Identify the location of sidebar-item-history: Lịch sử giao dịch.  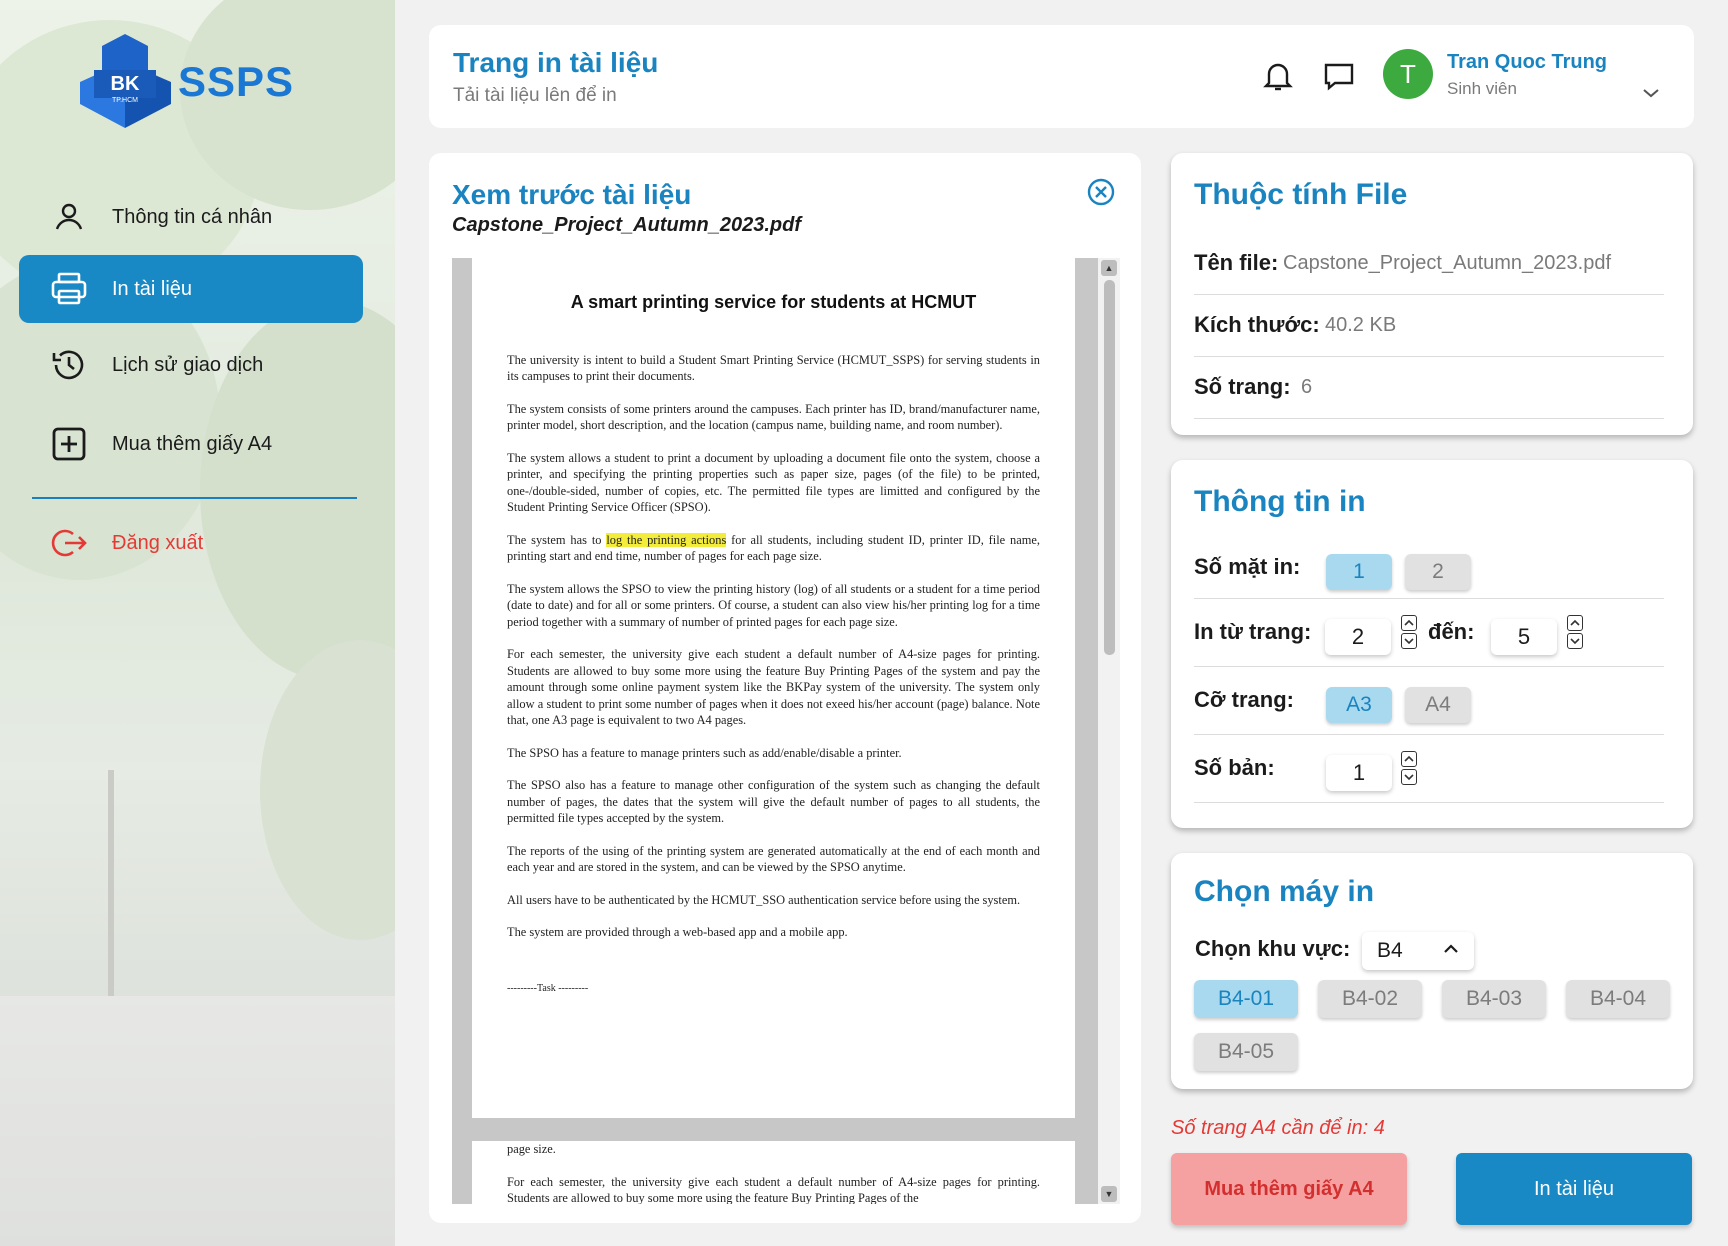
(191, 365).